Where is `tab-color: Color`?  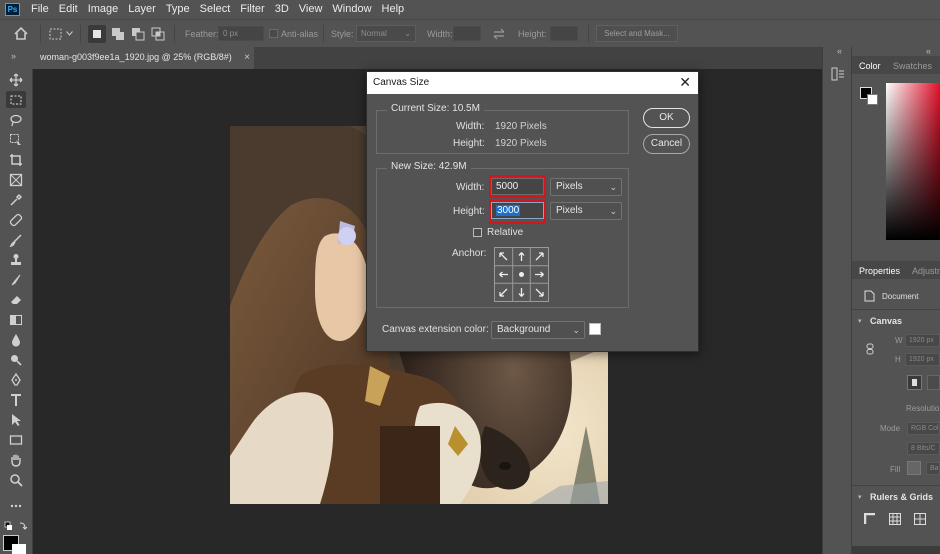 tab-color: Color is located at coordinates (870, 66).